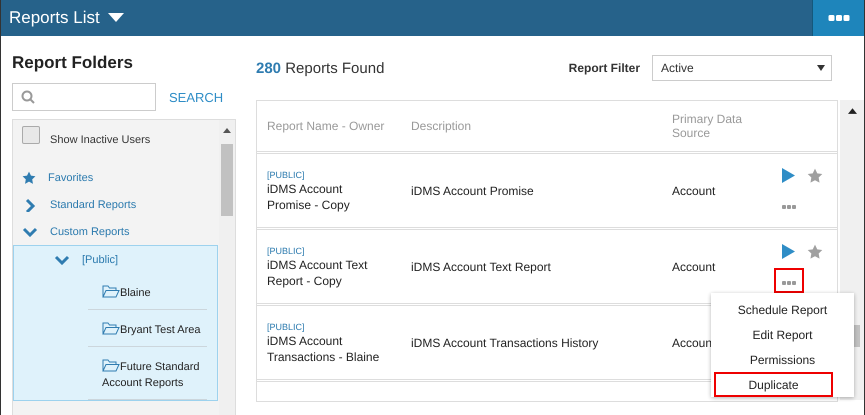  I want to click on results-count: 280 Reports Found, so click(320, 68).